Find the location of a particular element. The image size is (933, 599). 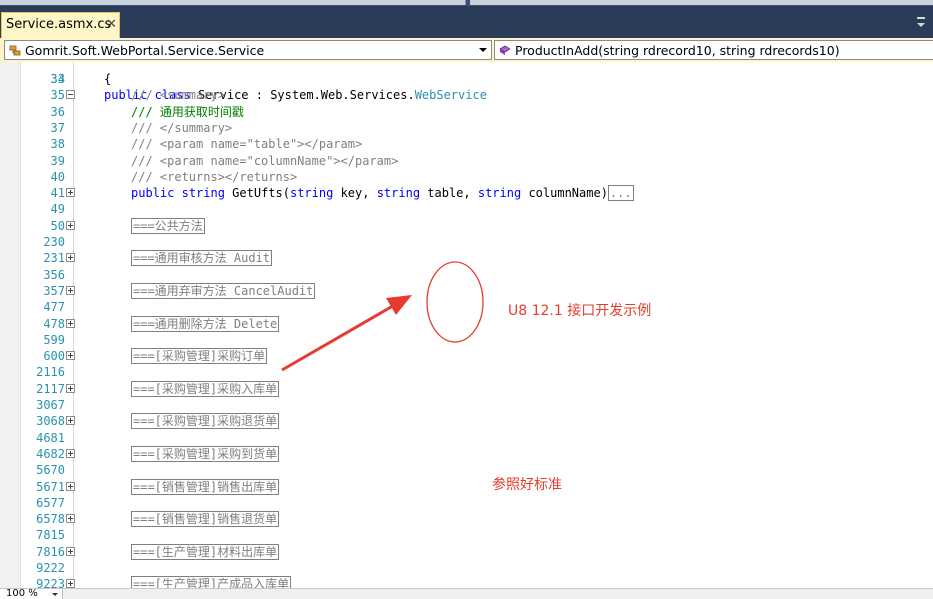

annotation-ref-note: 参照好标准 is located at coordinates (527, 485).